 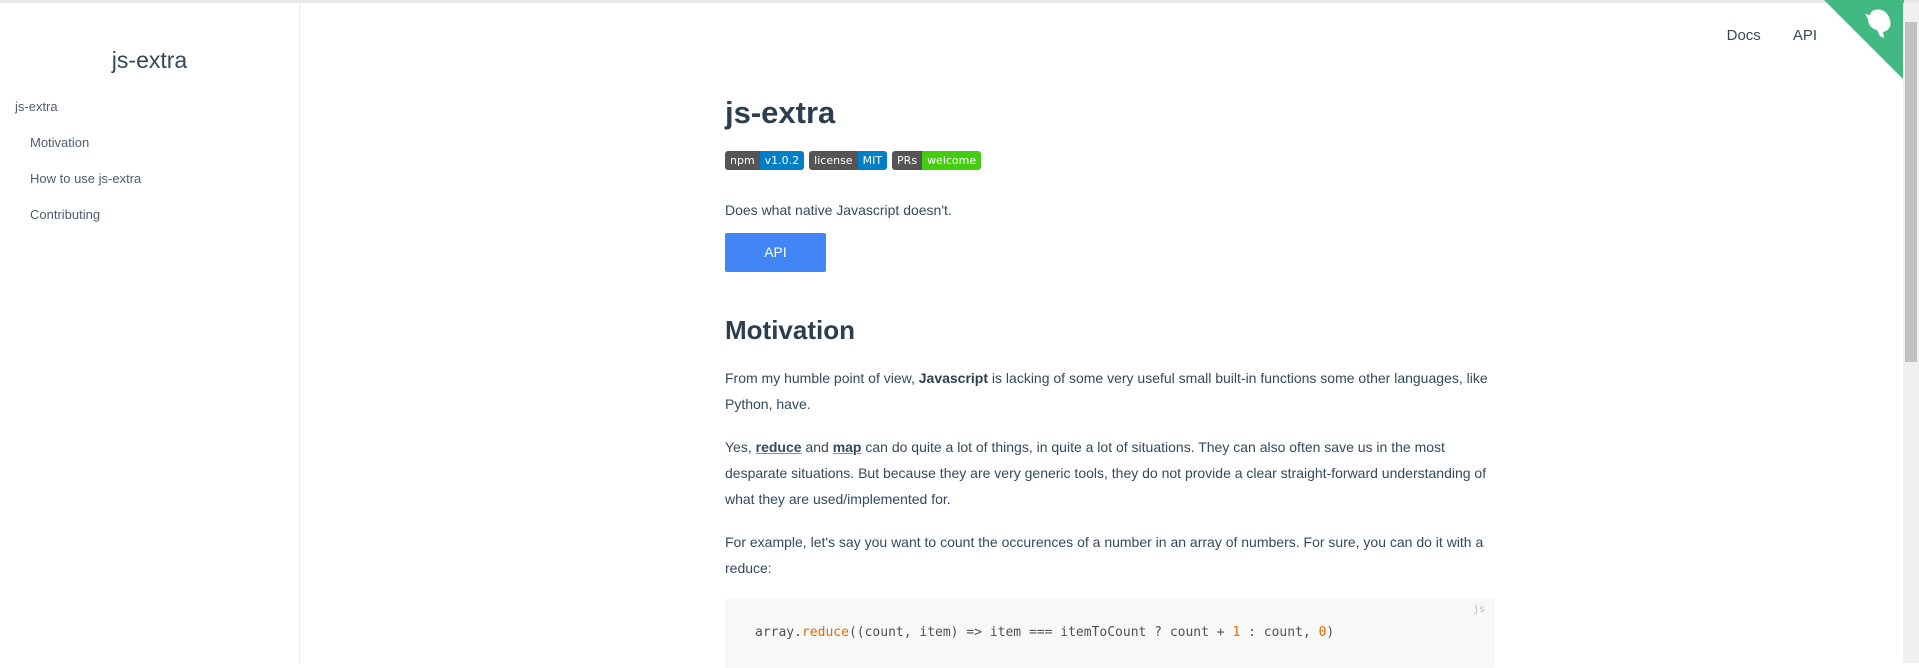 What do you see at coordinates (817, 447) in the screenshot?
I see `text: and` at bounding box center [817, 447].